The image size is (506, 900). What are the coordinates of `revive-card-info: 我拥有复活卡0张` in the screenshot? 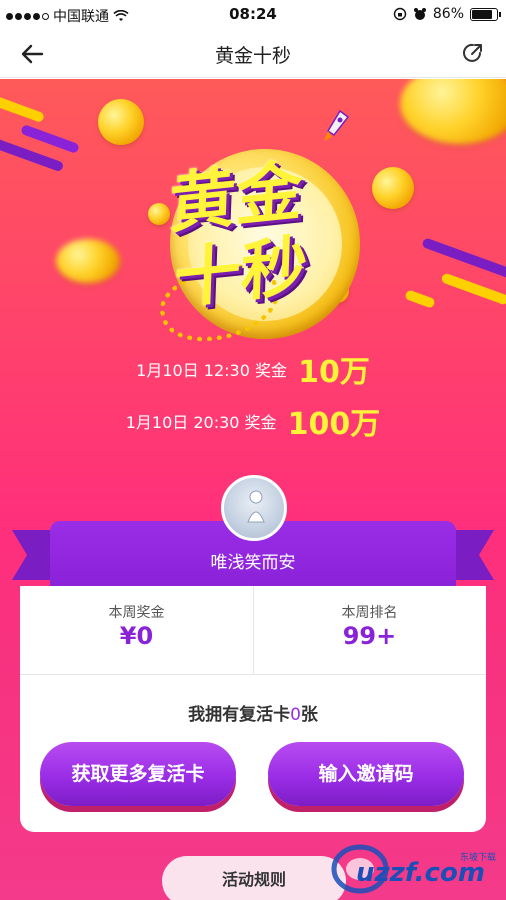 It's located at (253, 712).